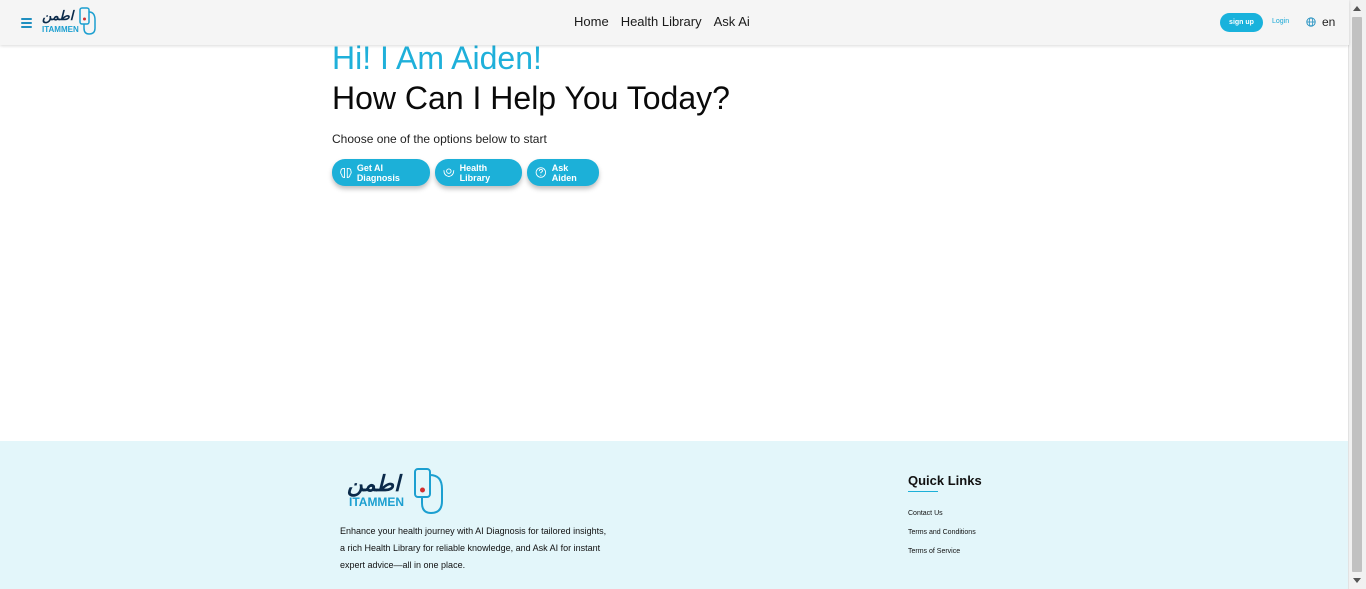  I want to click on quick-links-underline, so click(923, 491).